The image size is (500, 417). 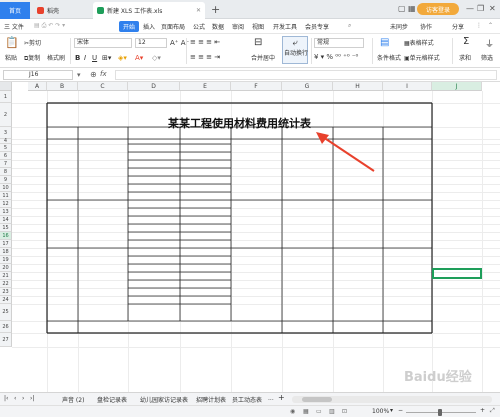 I want to click on login-label: 访客登录, so click(x=437, y=10).